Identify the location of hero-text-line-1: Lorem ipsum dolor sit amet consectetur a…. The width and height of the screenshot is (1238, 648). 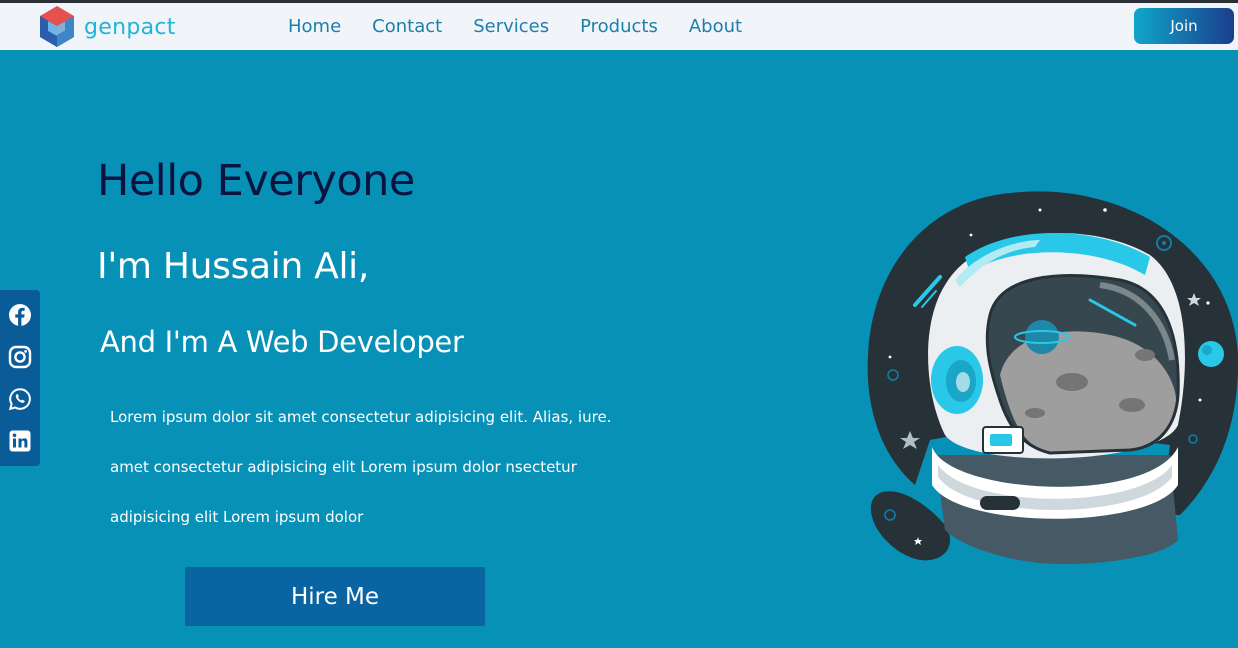
(361, 417).